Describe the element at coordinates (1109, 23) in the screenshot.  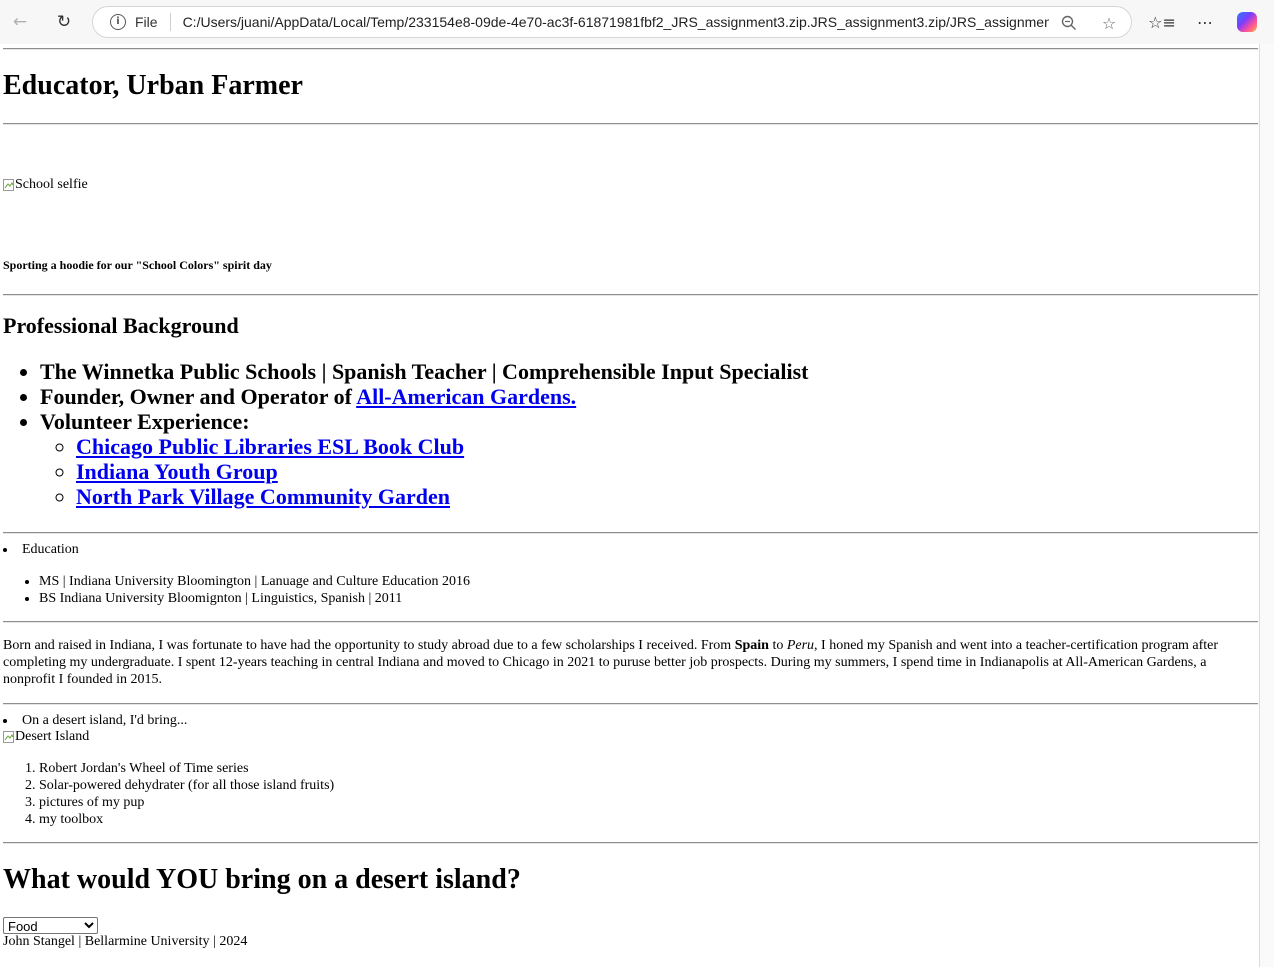
I see `favorite-star-icon: ☆` at that location.